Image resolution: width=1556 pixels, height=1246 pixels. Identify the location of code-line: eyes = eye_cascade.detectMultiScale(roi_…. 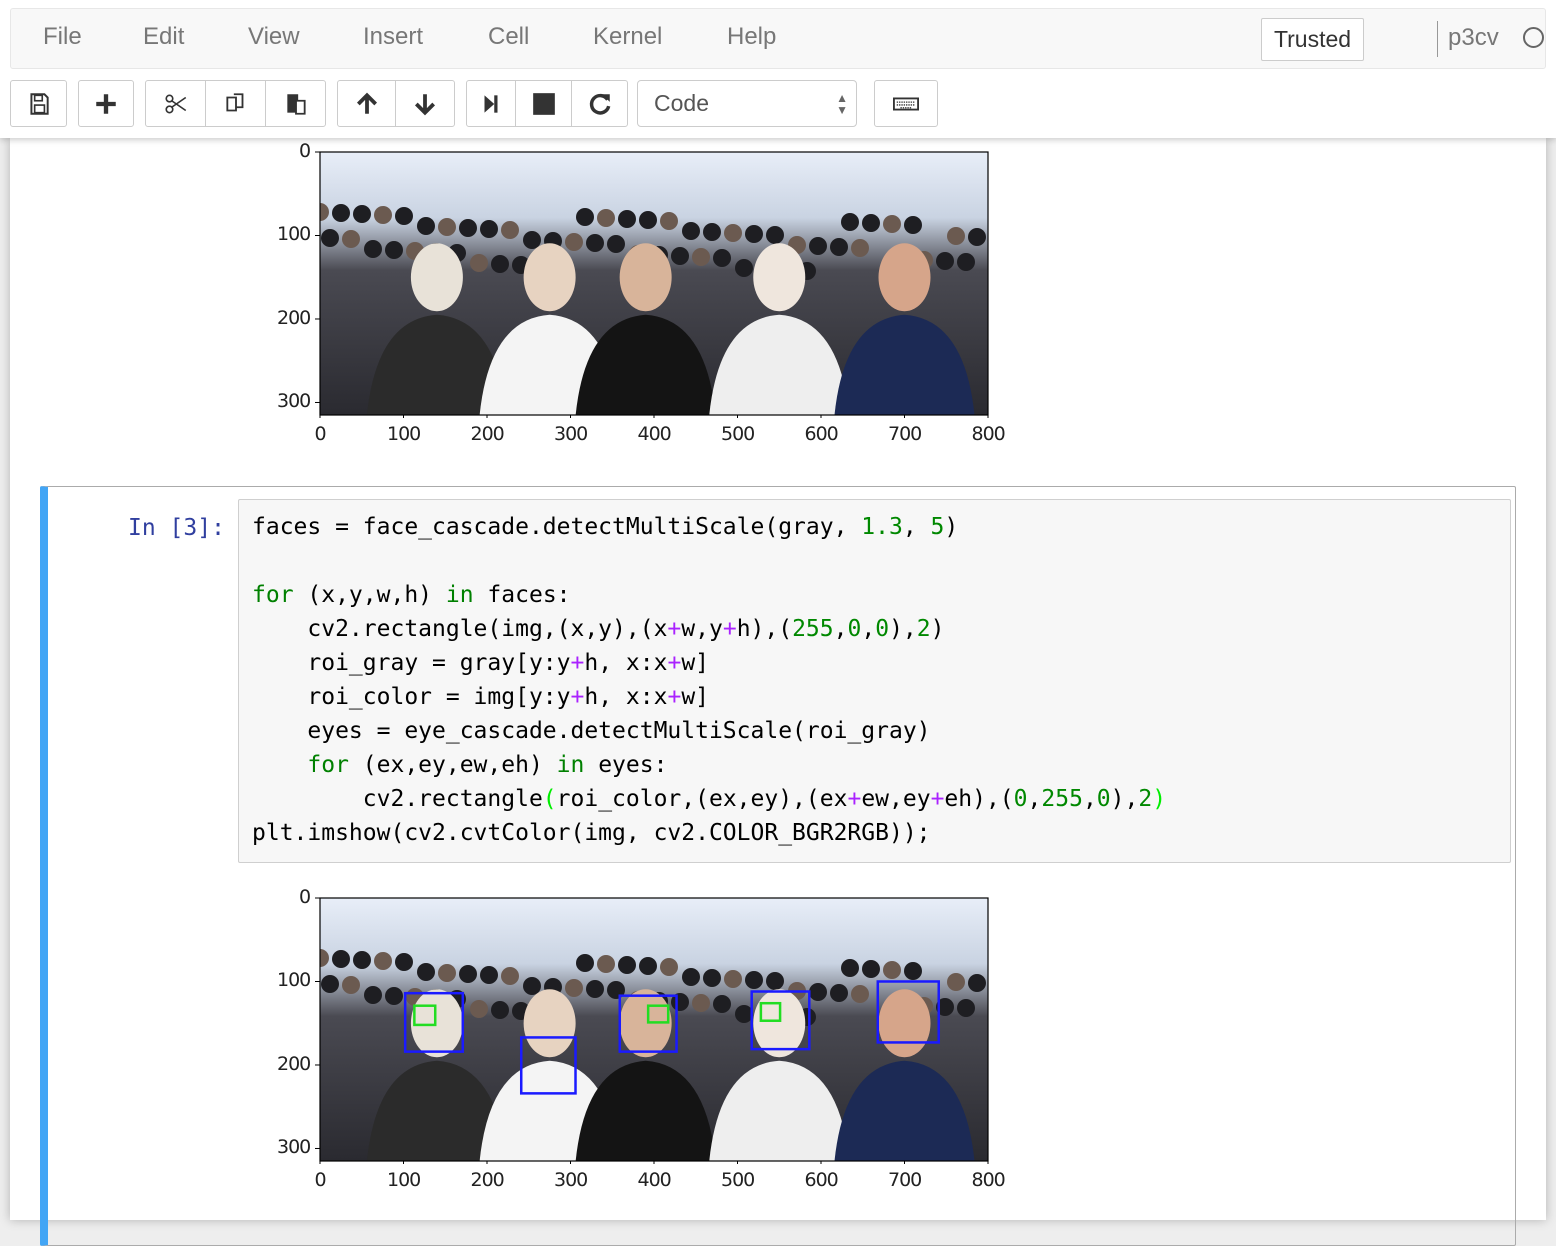
(874, 731).